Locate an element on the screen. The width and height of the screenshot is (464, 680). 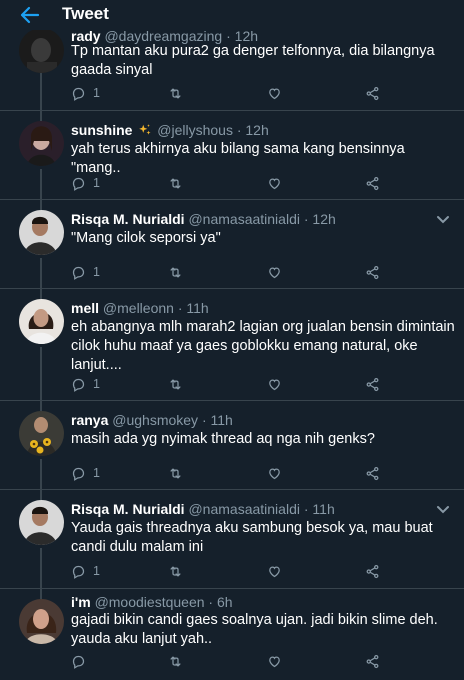
back-arrow-icon is located at coordinates (30, 15).